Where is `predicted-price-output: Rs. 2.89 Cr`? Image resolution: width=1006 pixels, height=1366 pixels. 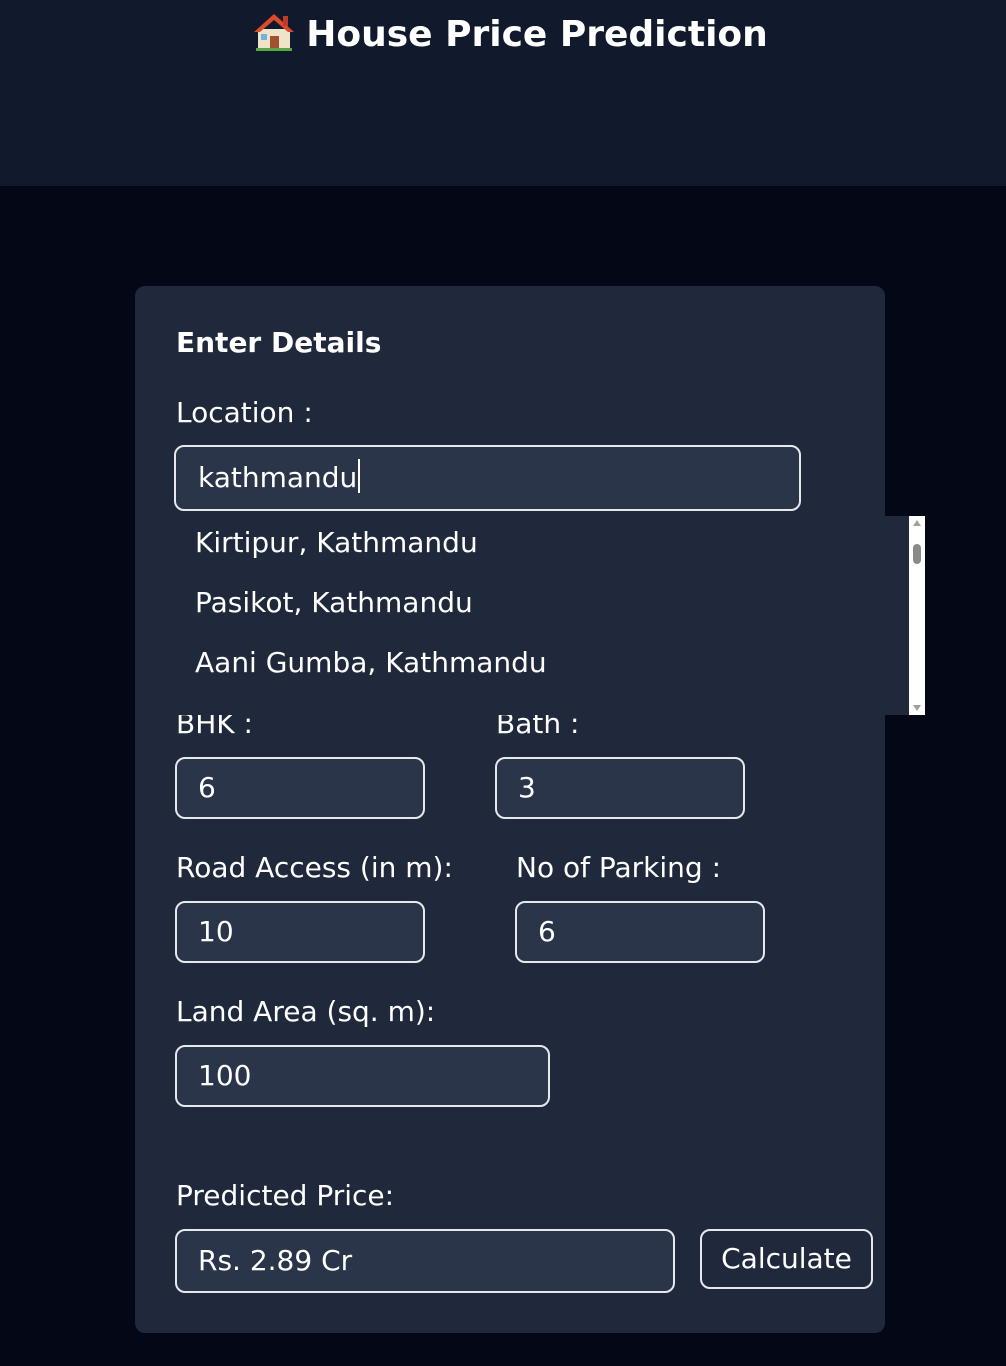 predicted-price-output: Rs. 2.89 Cr is located at coordinates (425, 1261).